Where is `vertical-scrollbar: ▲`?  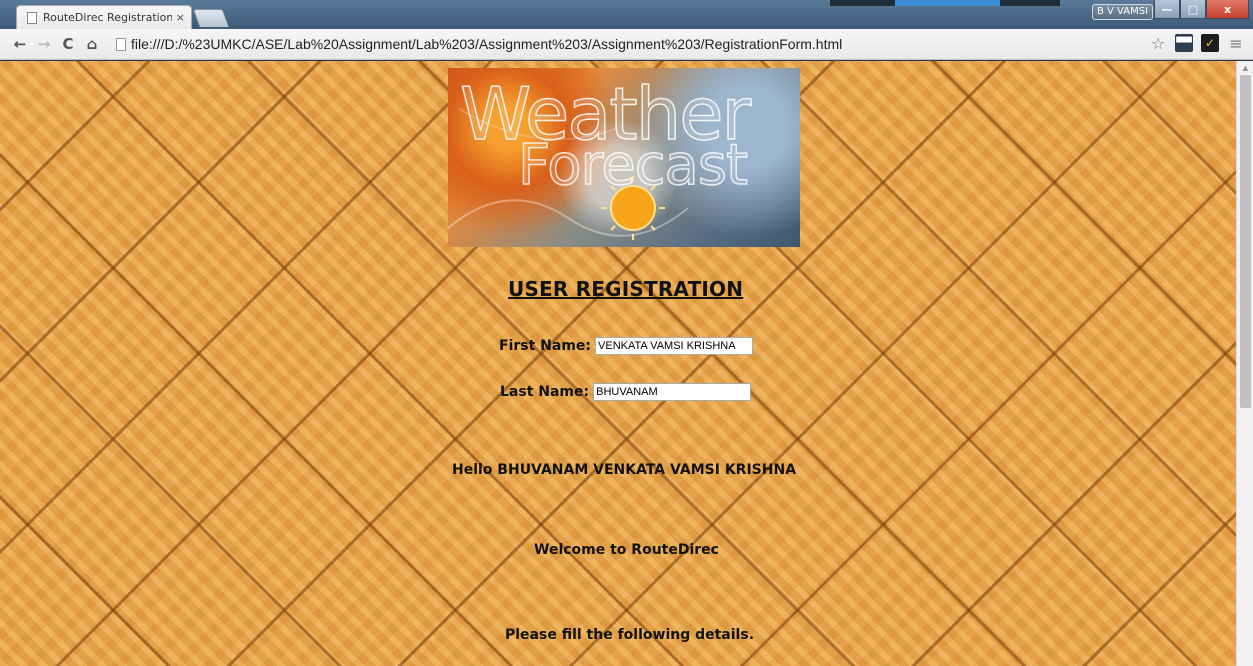
vertical-scrollbar: ▲ is located at coordinates (1244, 363).